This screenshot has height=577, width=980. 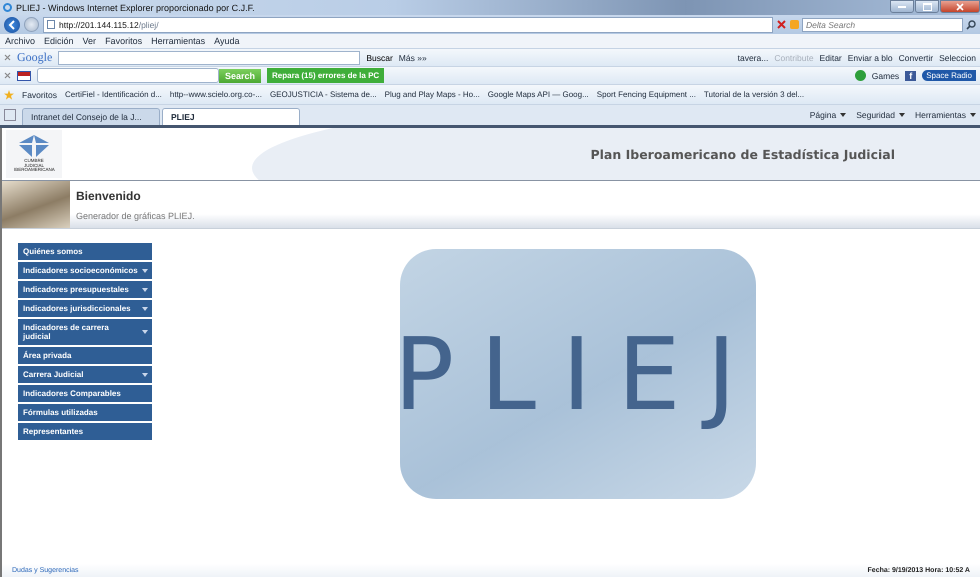 I want to click on search-icon, so click(x=971, y=25).